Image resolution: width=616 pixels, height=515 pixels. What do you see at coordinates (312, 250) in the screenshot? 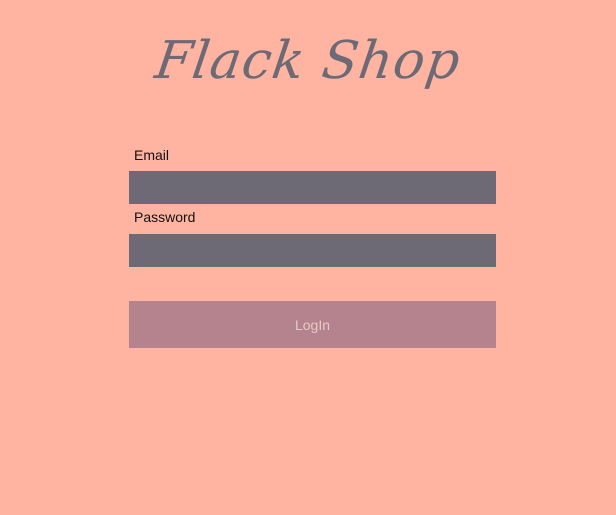
I see `password-field` at bounding box center [312, 250].